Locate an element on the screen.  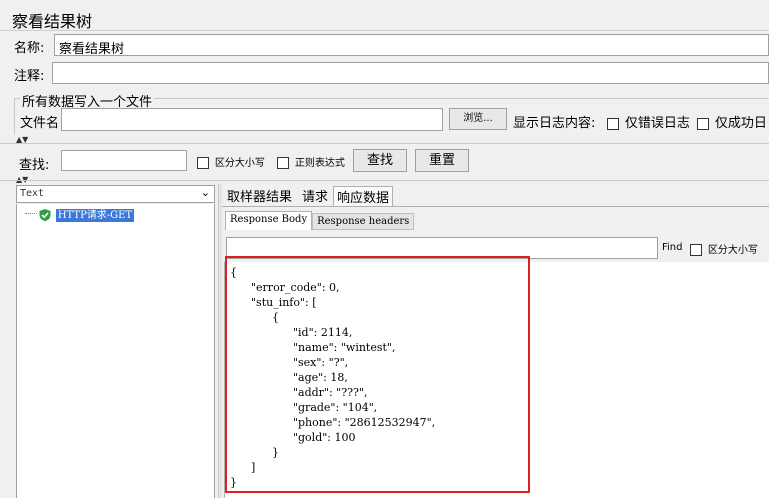
file-name-label: 文件名 is located at coordinates (40, 123).